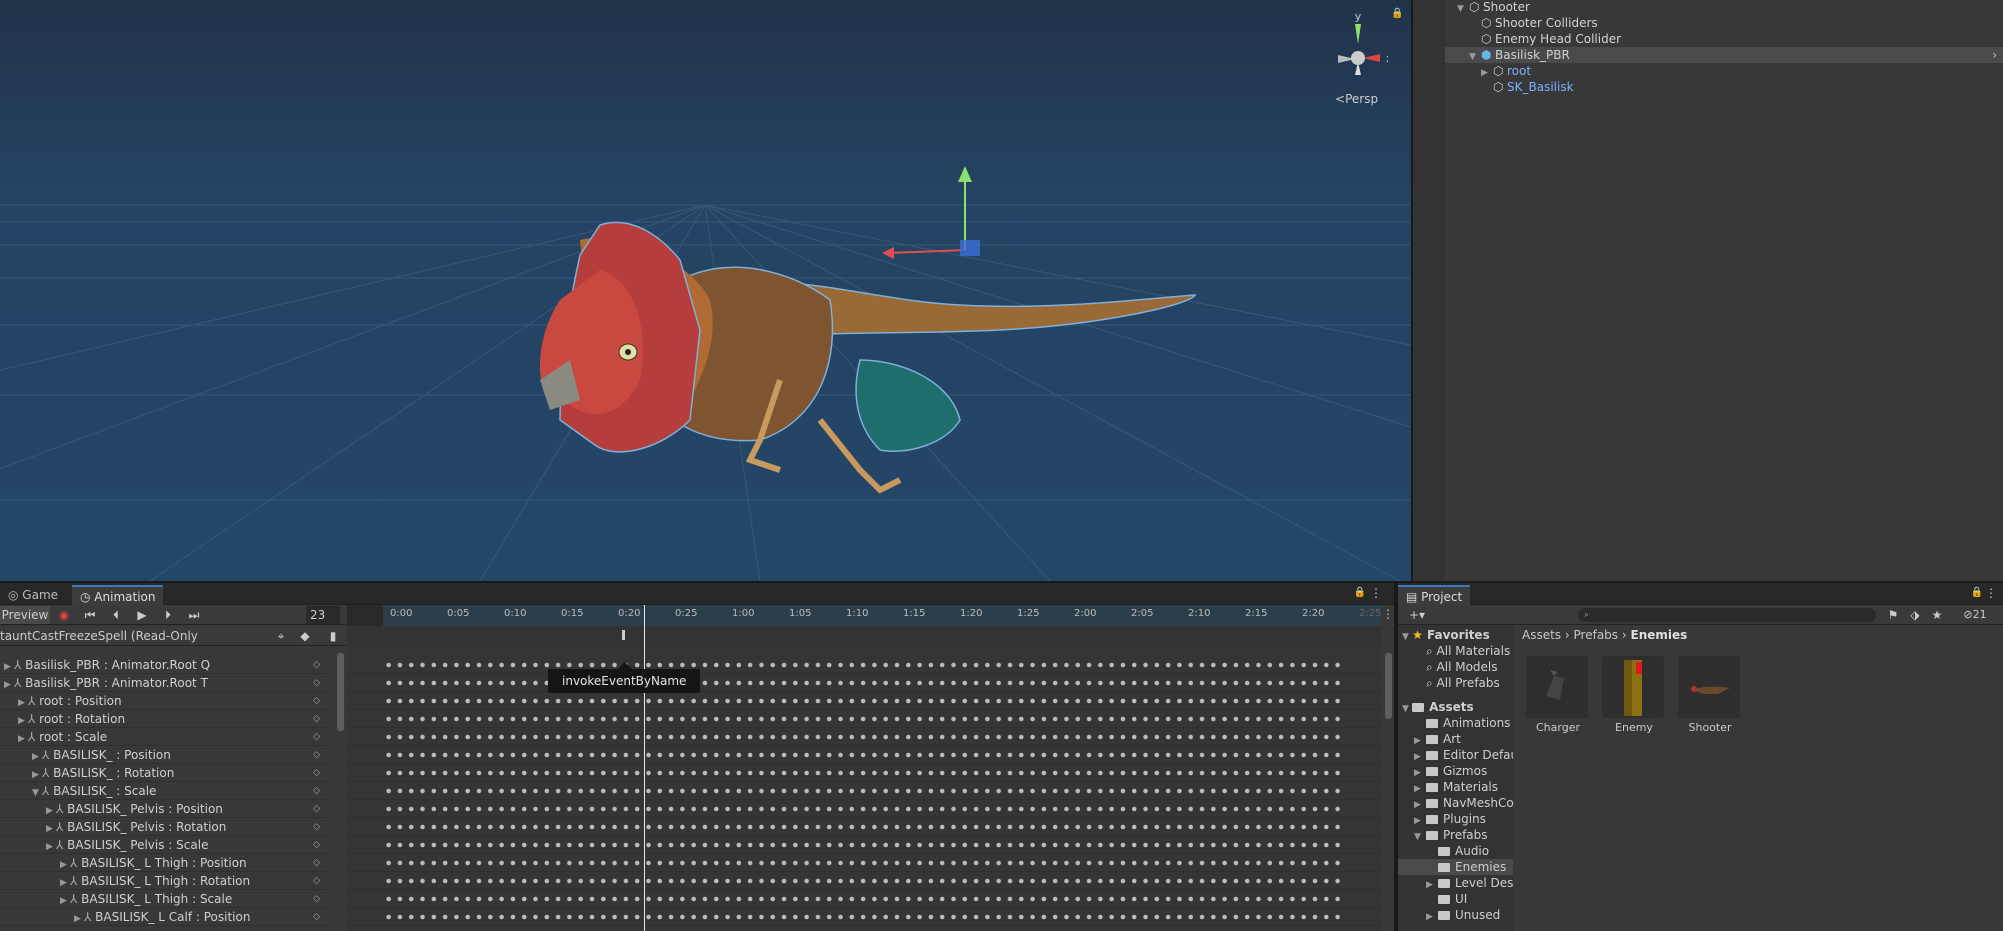  I want to click on add-key-icon: ◆, so click(305, 636).